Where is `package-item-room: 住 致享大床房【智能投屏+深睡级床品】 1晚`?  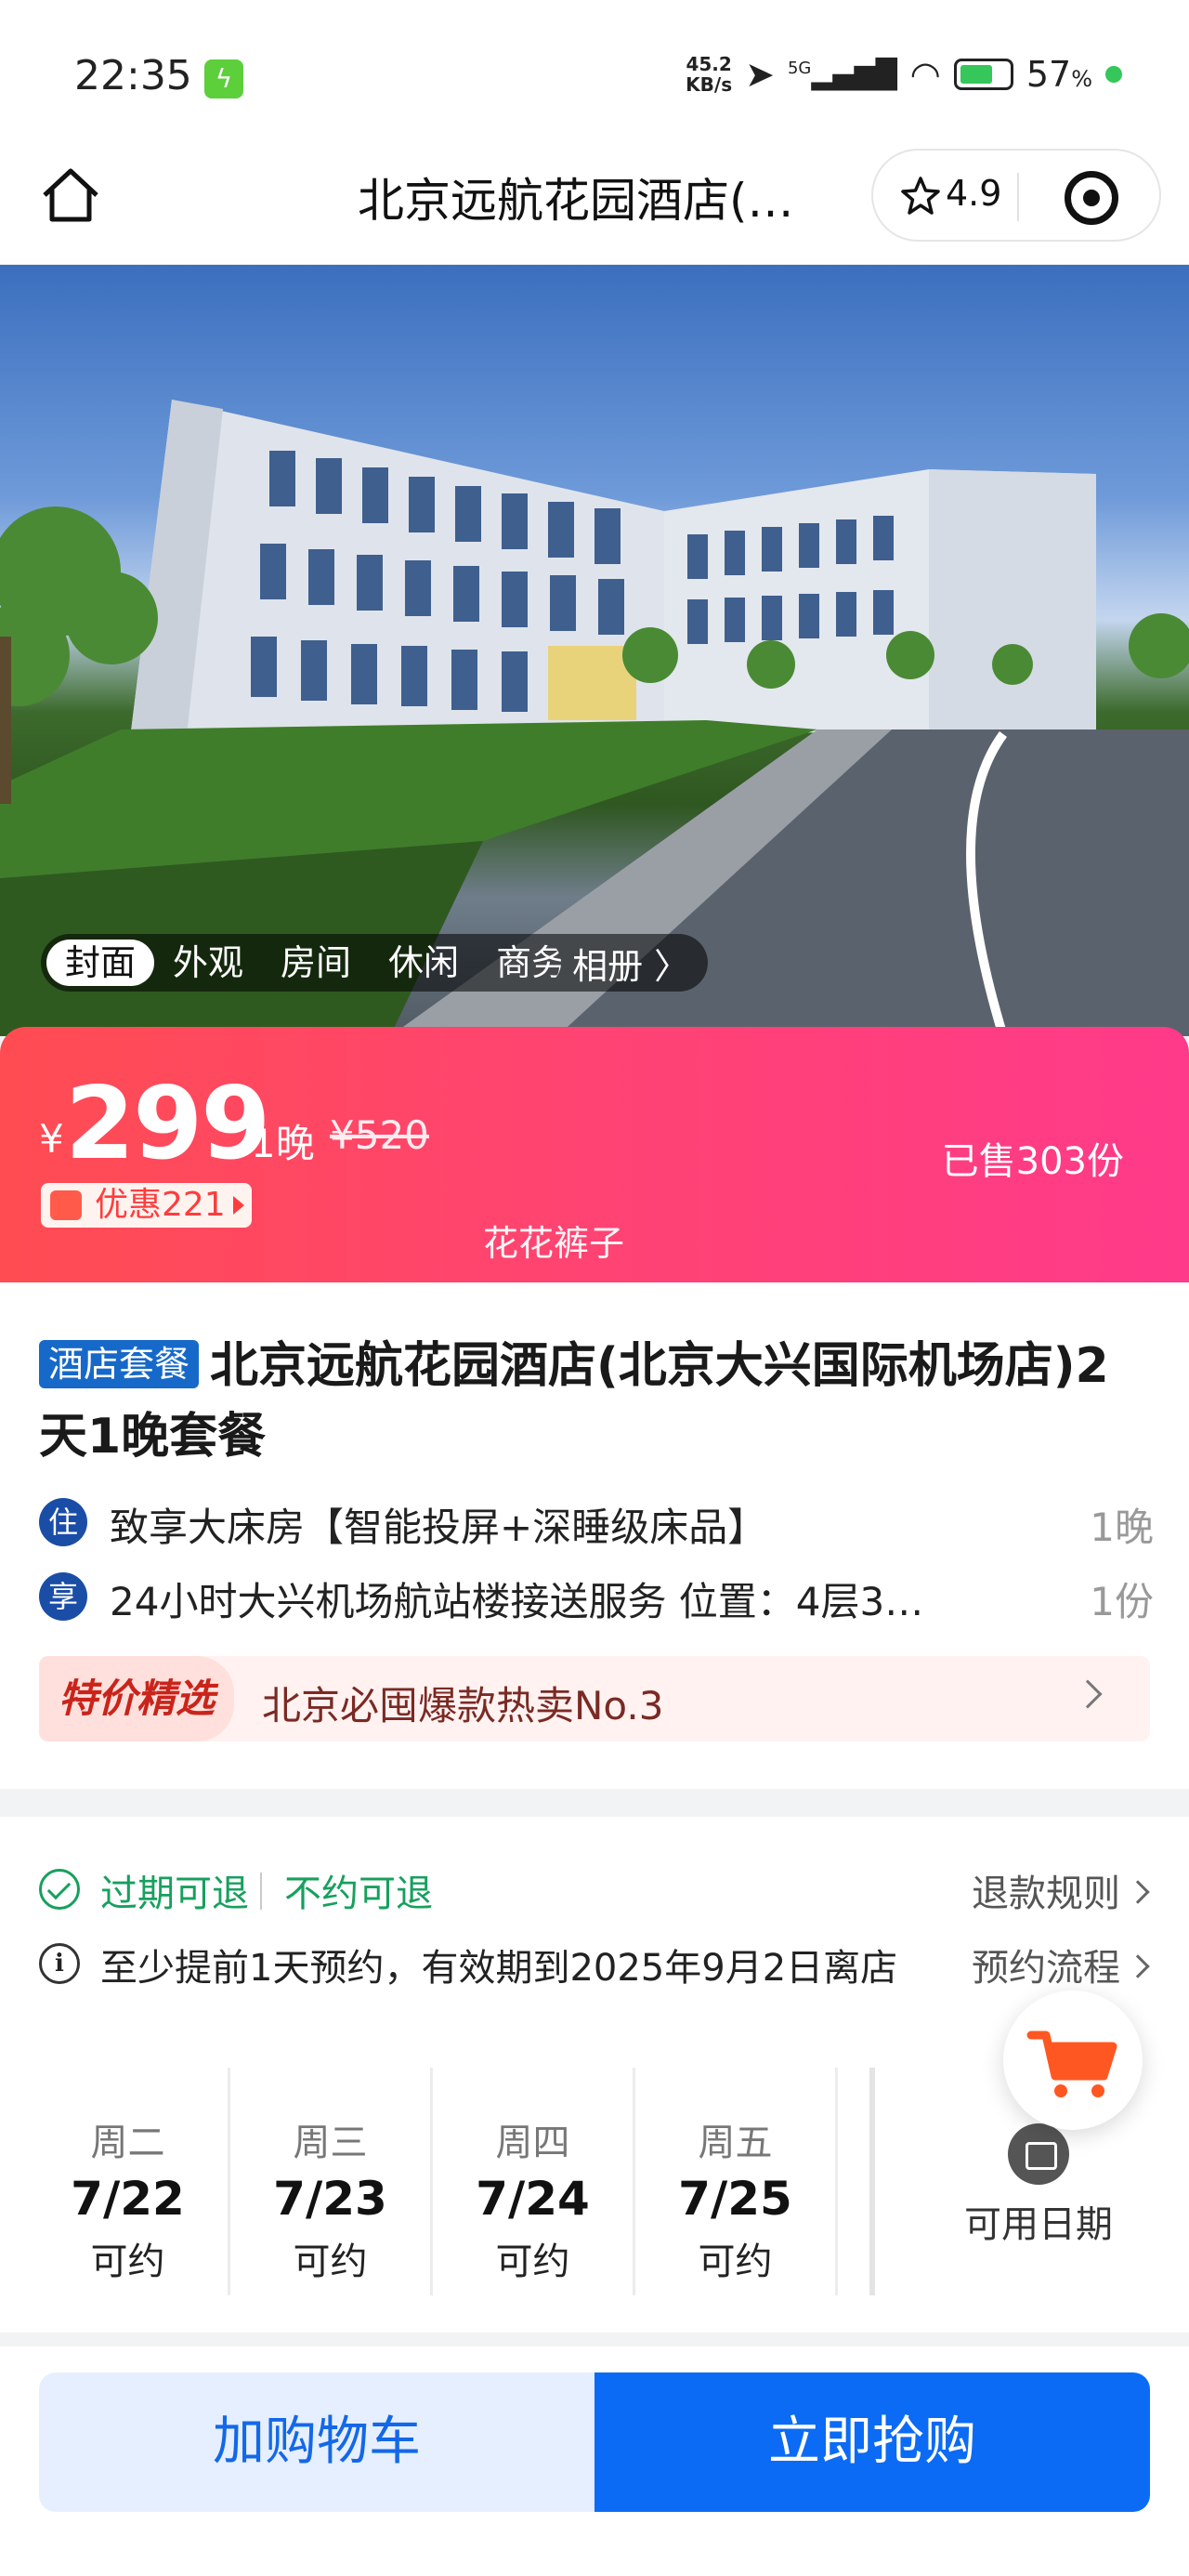
package-item-room: 住 致享大床房【智能投屏+深睡级床品】 1晚 is located at coordinates (596, 1522).